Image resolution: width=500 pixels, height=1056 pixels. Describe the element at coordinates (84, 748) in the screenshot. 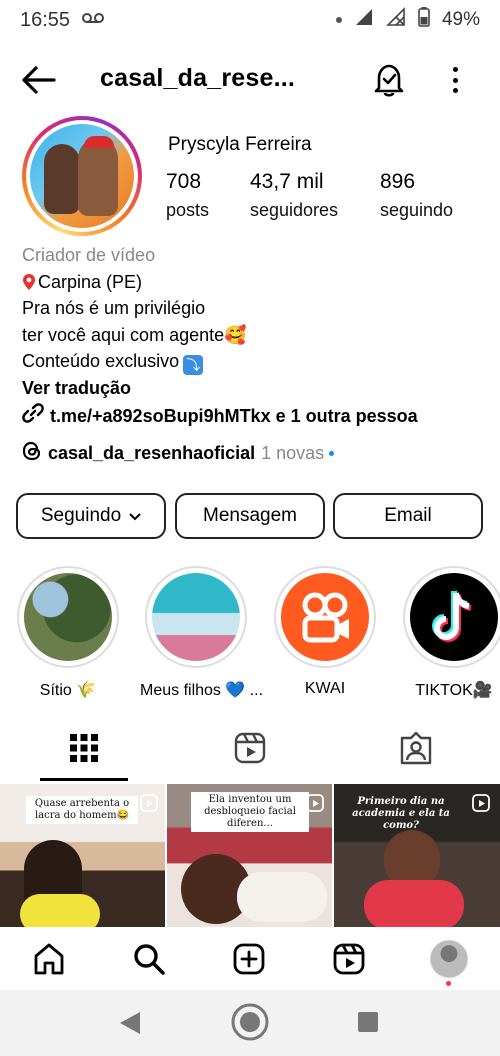

I see `tab-grid-icon` at that location.